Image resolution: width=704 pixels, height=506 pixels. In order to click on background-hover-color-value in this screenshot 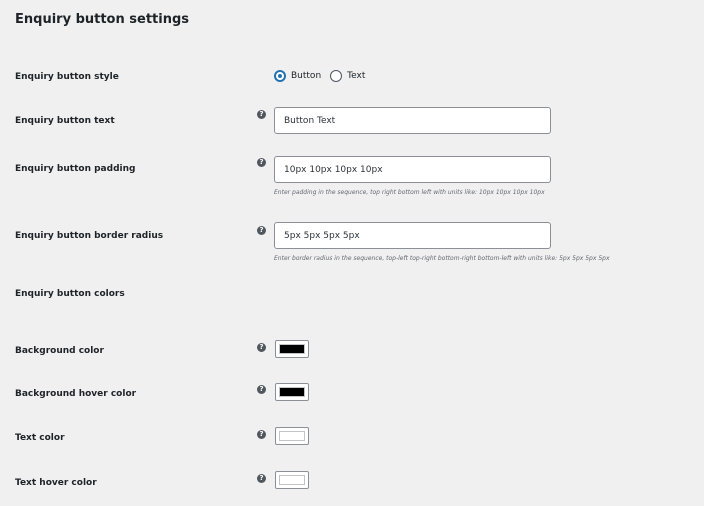, I will do `click(292, 392)`.